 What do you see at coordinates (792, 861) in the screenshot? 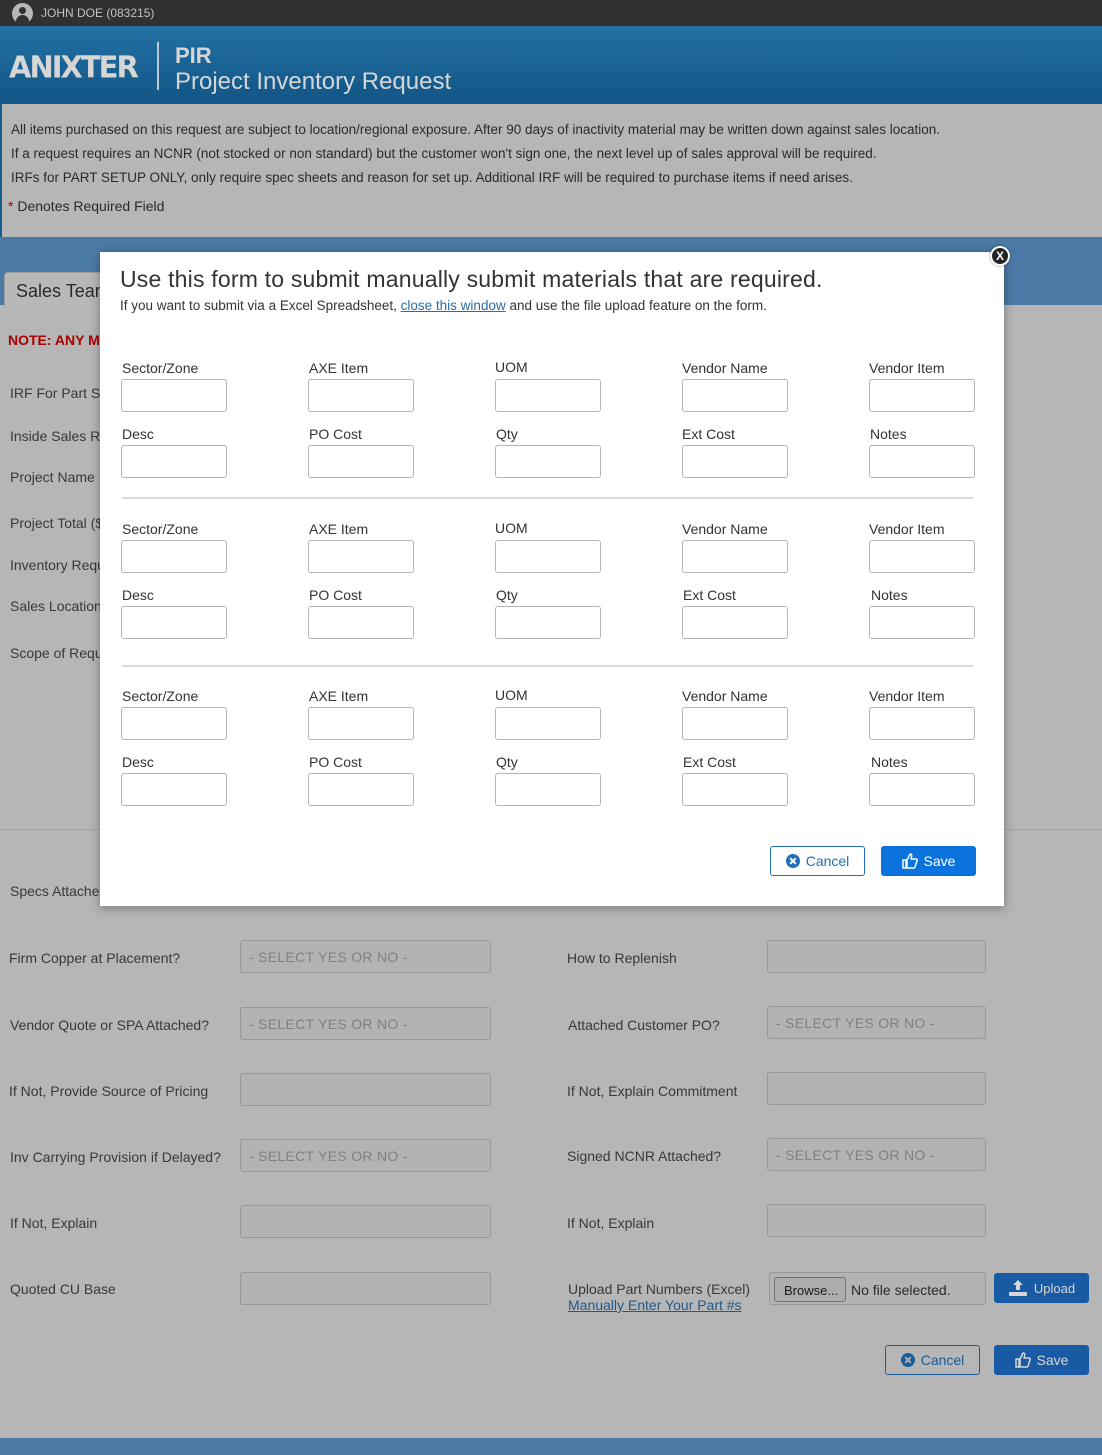
I see `cancel-icon` at bounding box center [792, 861].